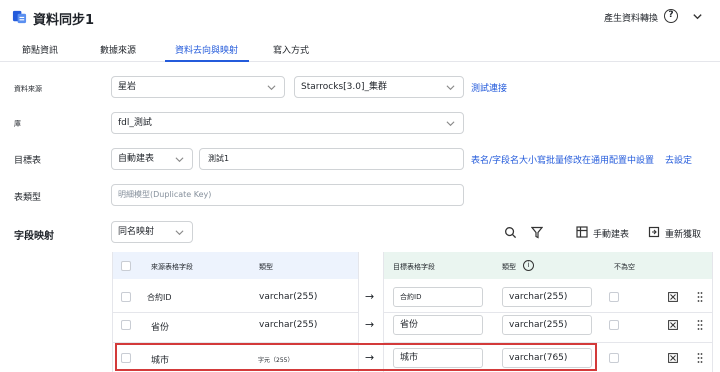  I want to click on tab-node-info: 節點資訊, so click(40, 49).